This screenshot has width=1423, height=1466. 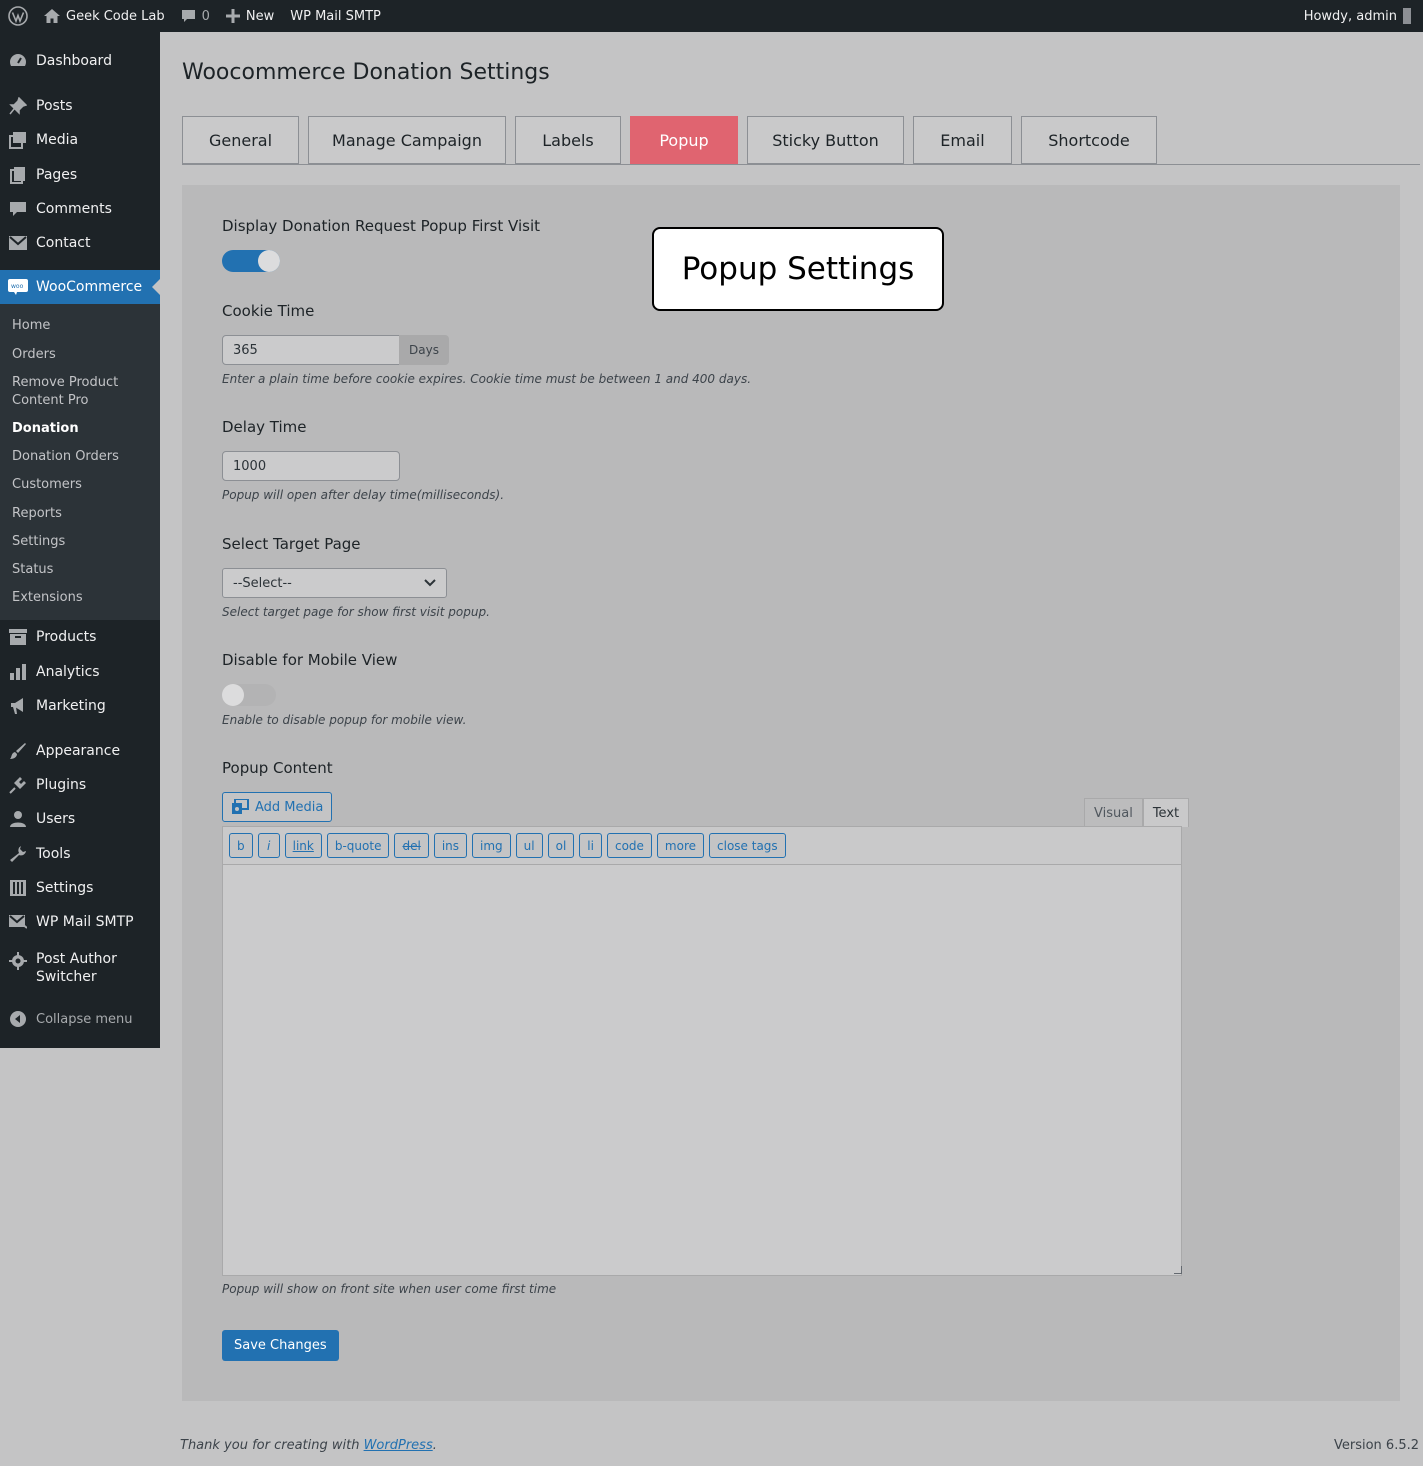 I want to click on submenu-item-status: Status, so click(x=32, y=570).